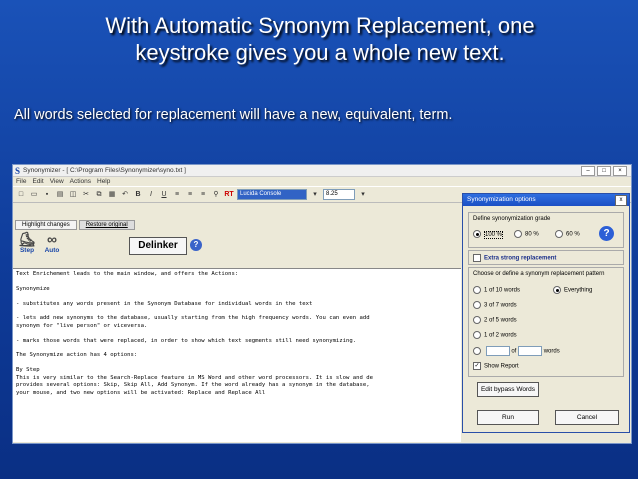 The height and width of the screenshot is (479, 638). Describe the element at coordinates (587, 417) in the screenshot. I see `cancel-button: Cancel` at that location.